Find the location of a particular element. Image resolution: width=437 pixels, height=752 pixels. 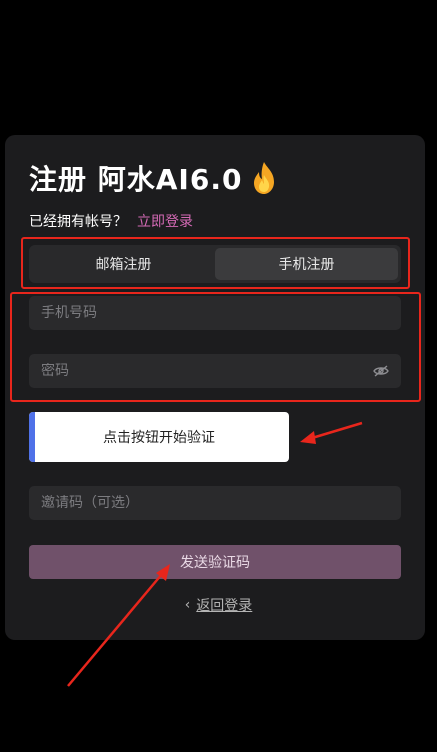

tab-email-register: 邮箱注册 is located at coordinates (123, 264).